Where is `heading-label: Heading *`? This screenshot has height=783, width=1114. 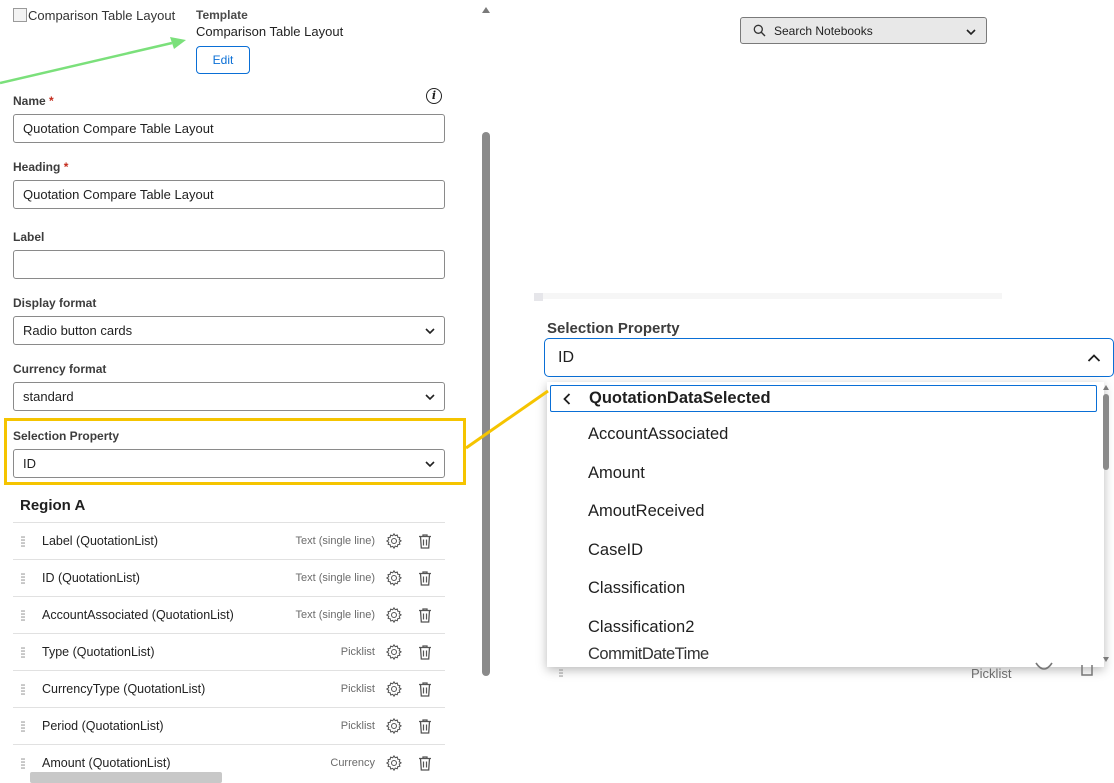
heading-label: Heading * is located at coordinates (41, 167).